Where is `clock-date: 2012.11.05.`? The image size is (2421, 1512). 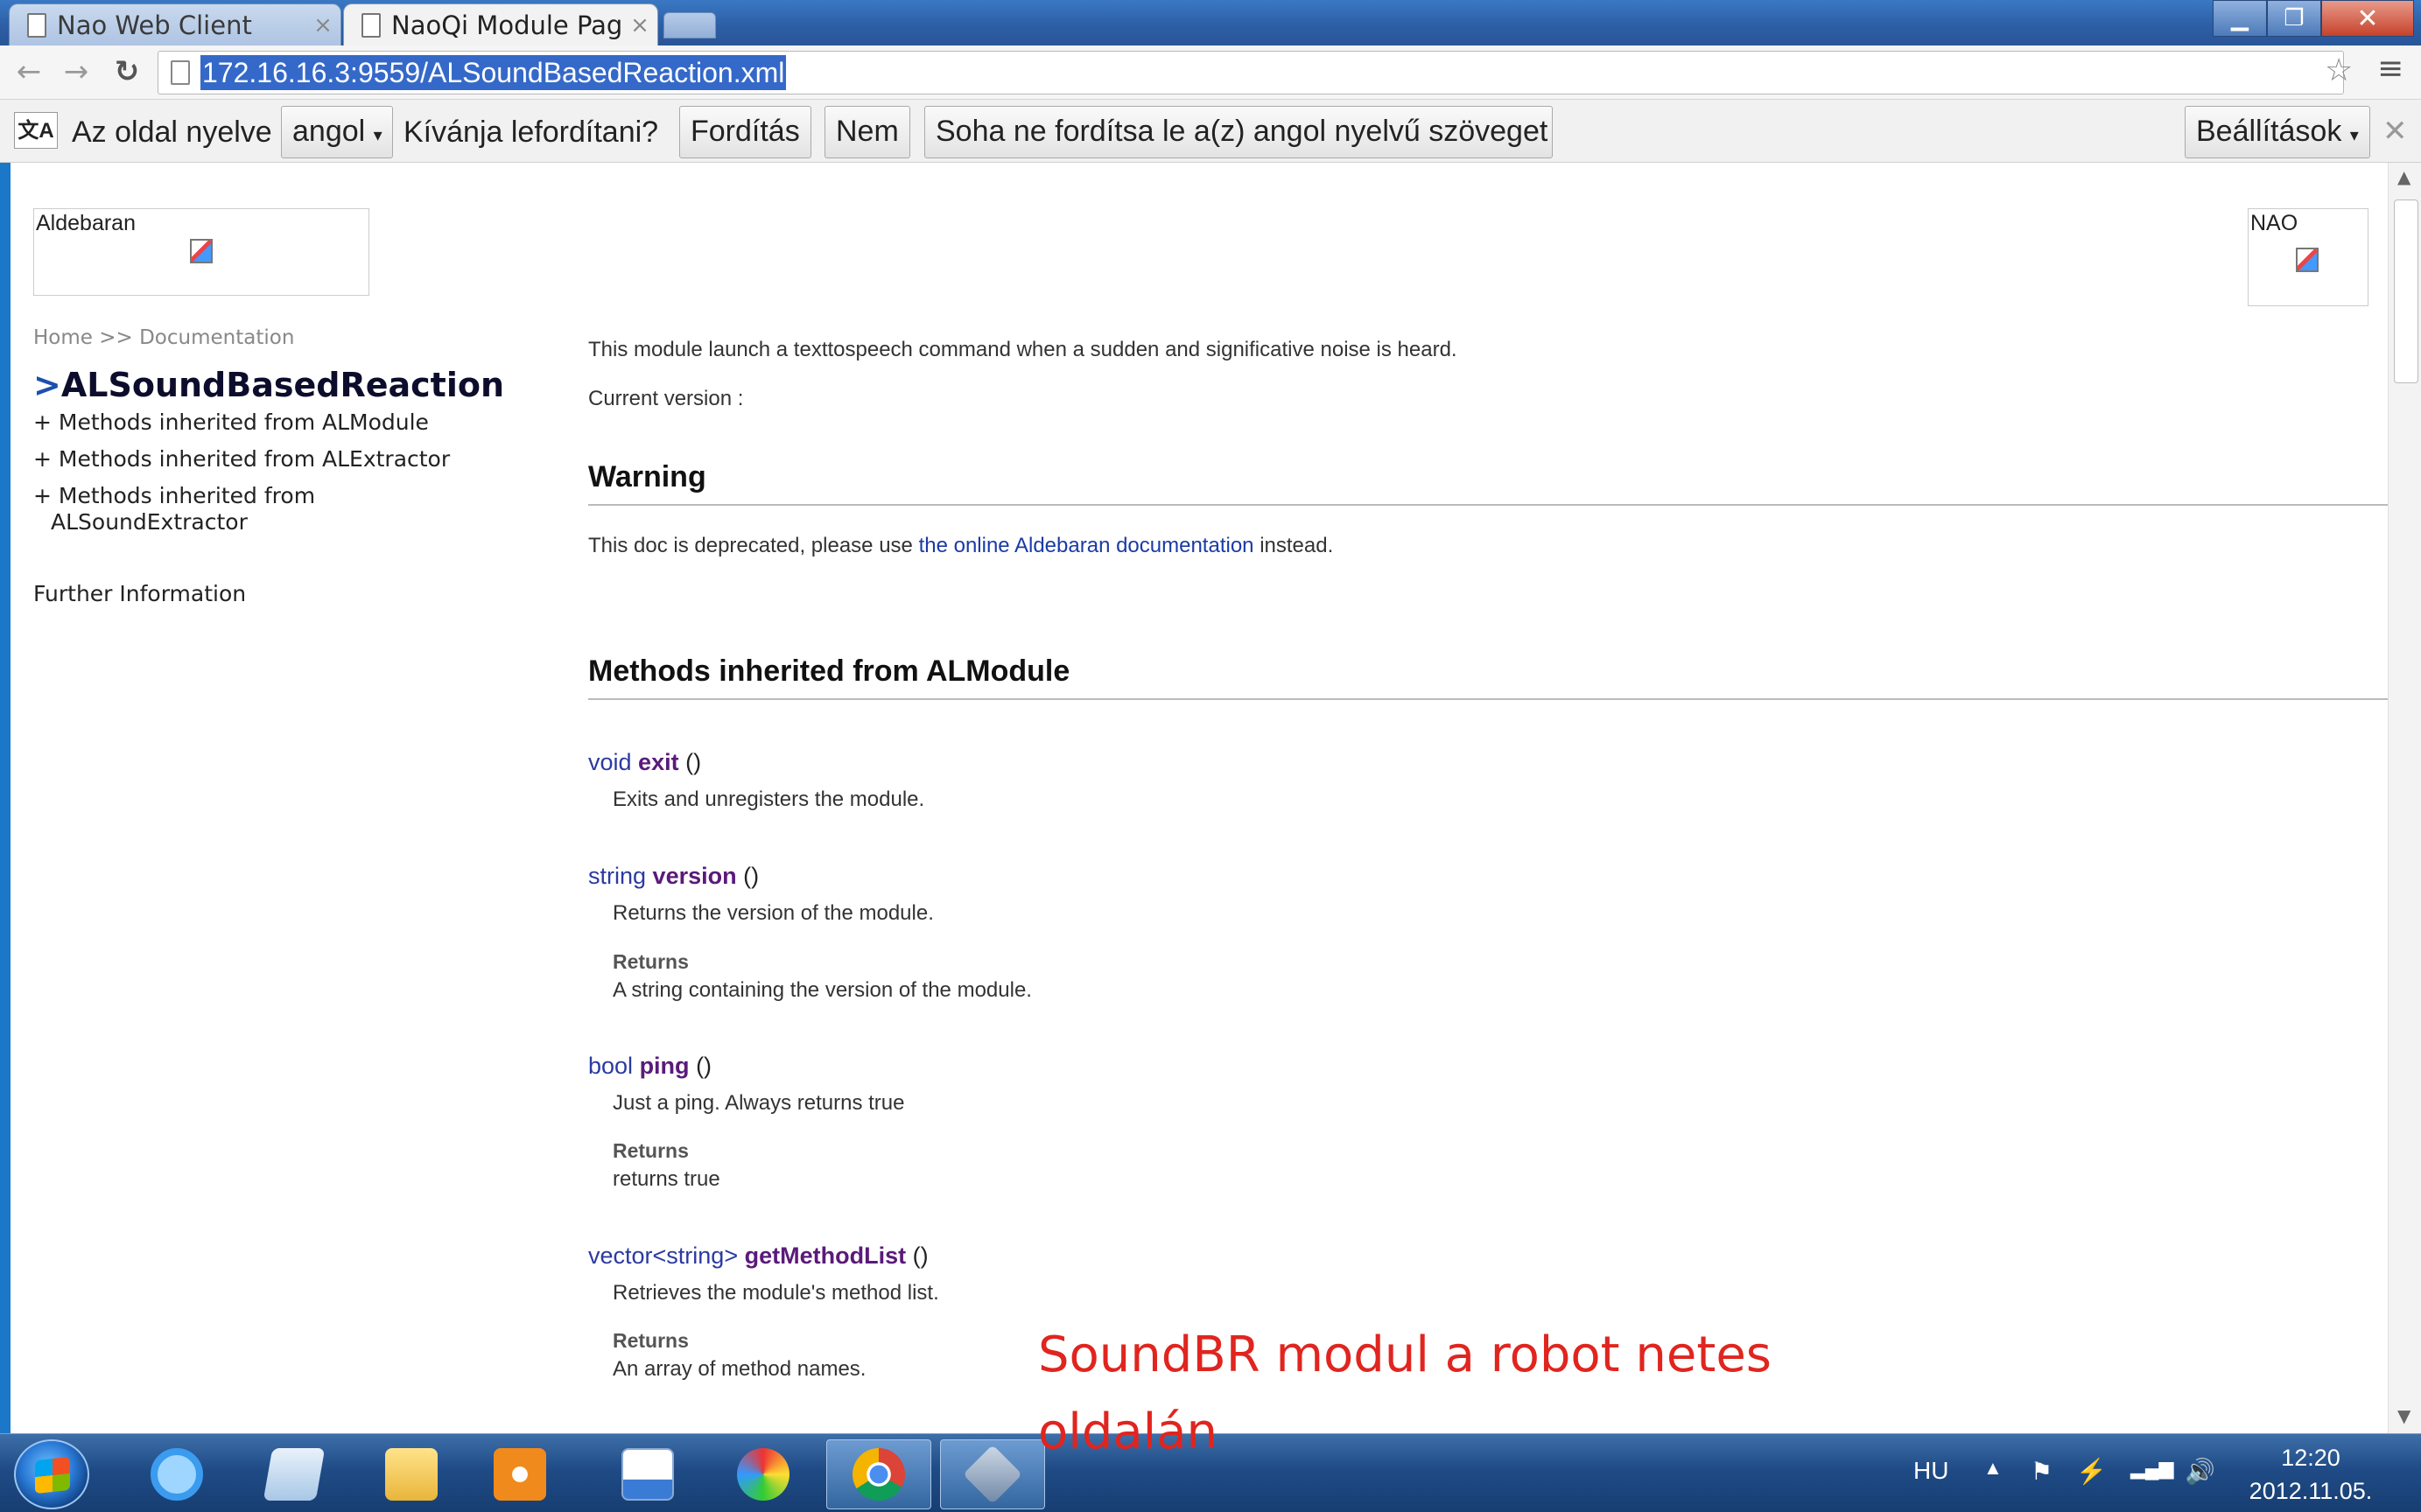 clock-date: 2012.11.05. is located at coordinates (2311, 1491).